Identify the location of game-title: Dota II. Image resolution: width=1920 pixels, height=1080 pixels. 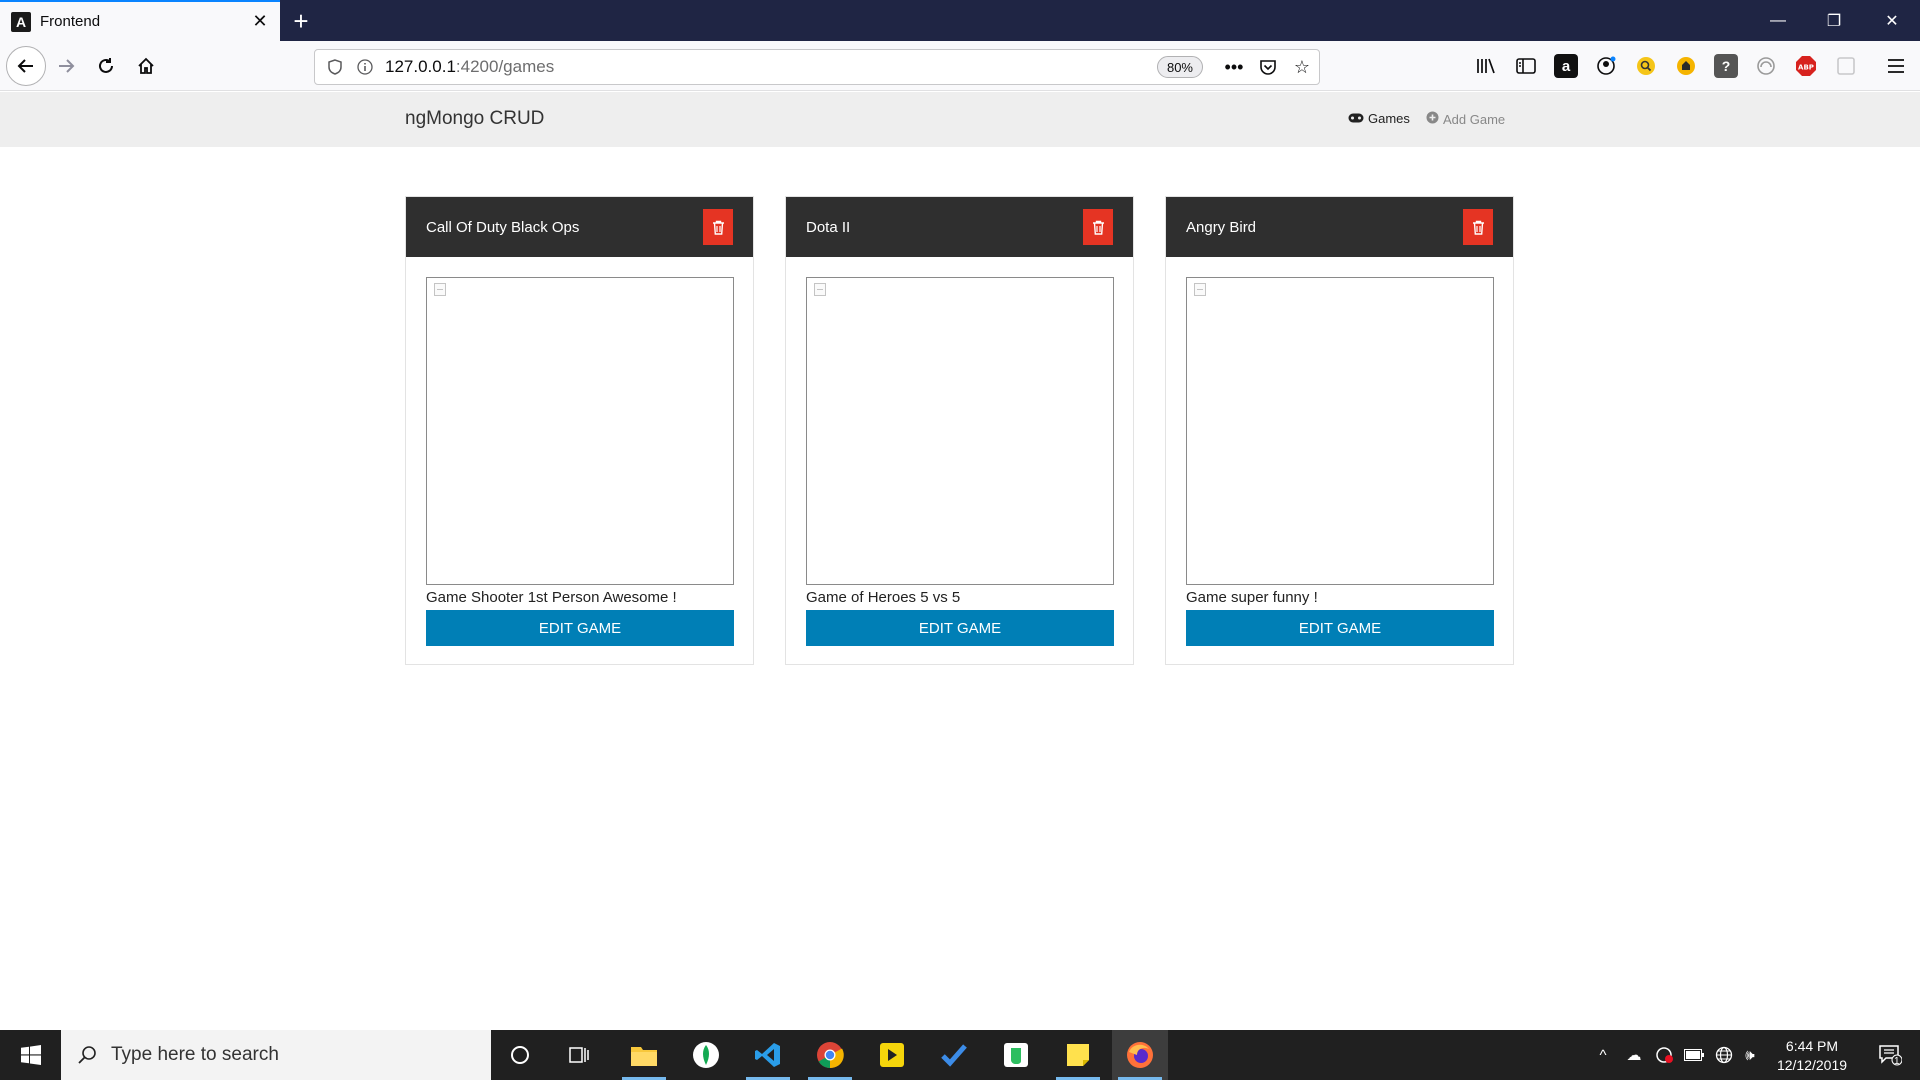
(828, 227).